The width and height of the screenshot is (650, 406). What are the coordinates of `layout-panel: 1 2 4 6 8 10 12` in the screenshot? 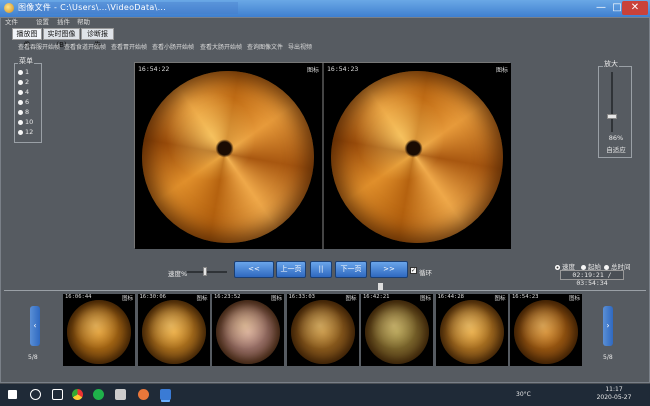 It's located at (28, 103).